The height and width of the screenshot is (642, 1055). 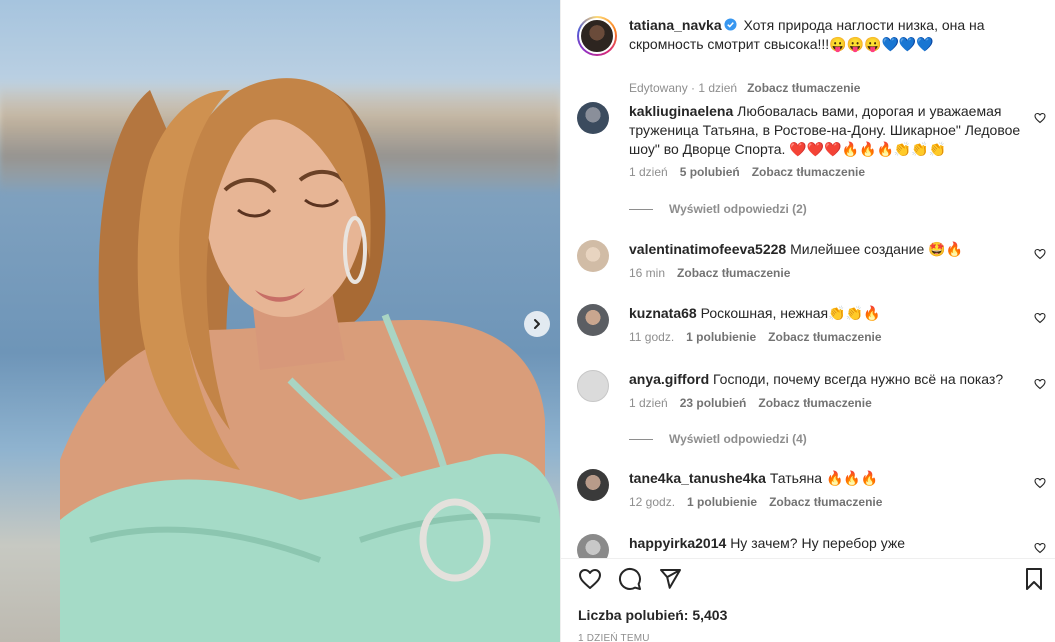 I want to click on comment-meta: 16 min Zobacz tłumaczenie, so click(x=715, y=273).